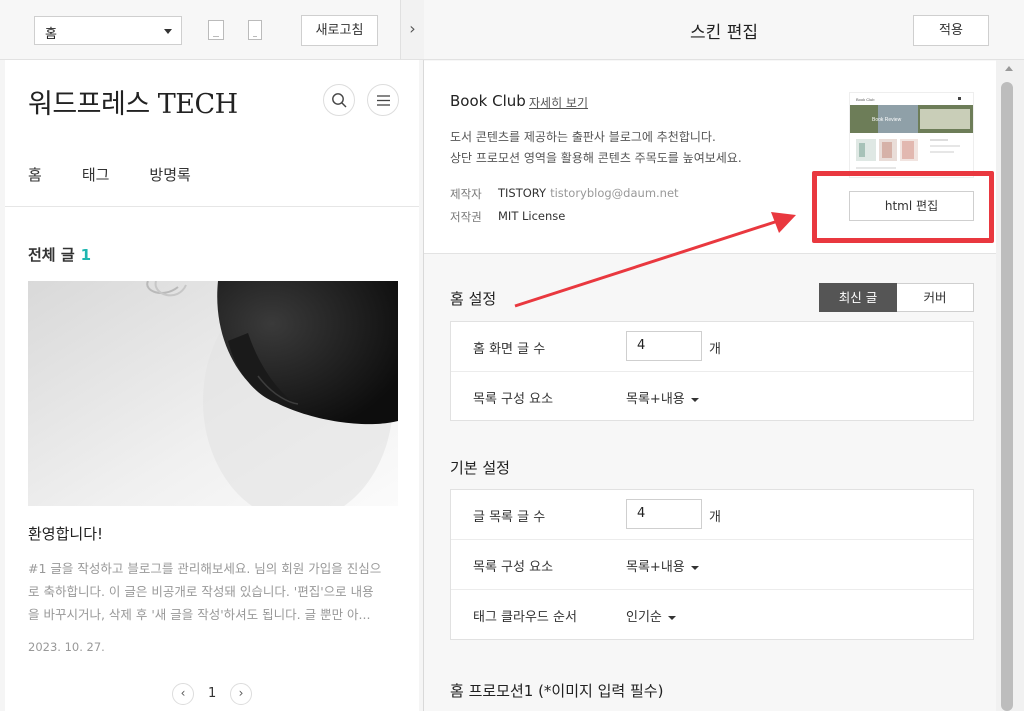  I want to click on list-post-count-input: 4, so click(664, 514).